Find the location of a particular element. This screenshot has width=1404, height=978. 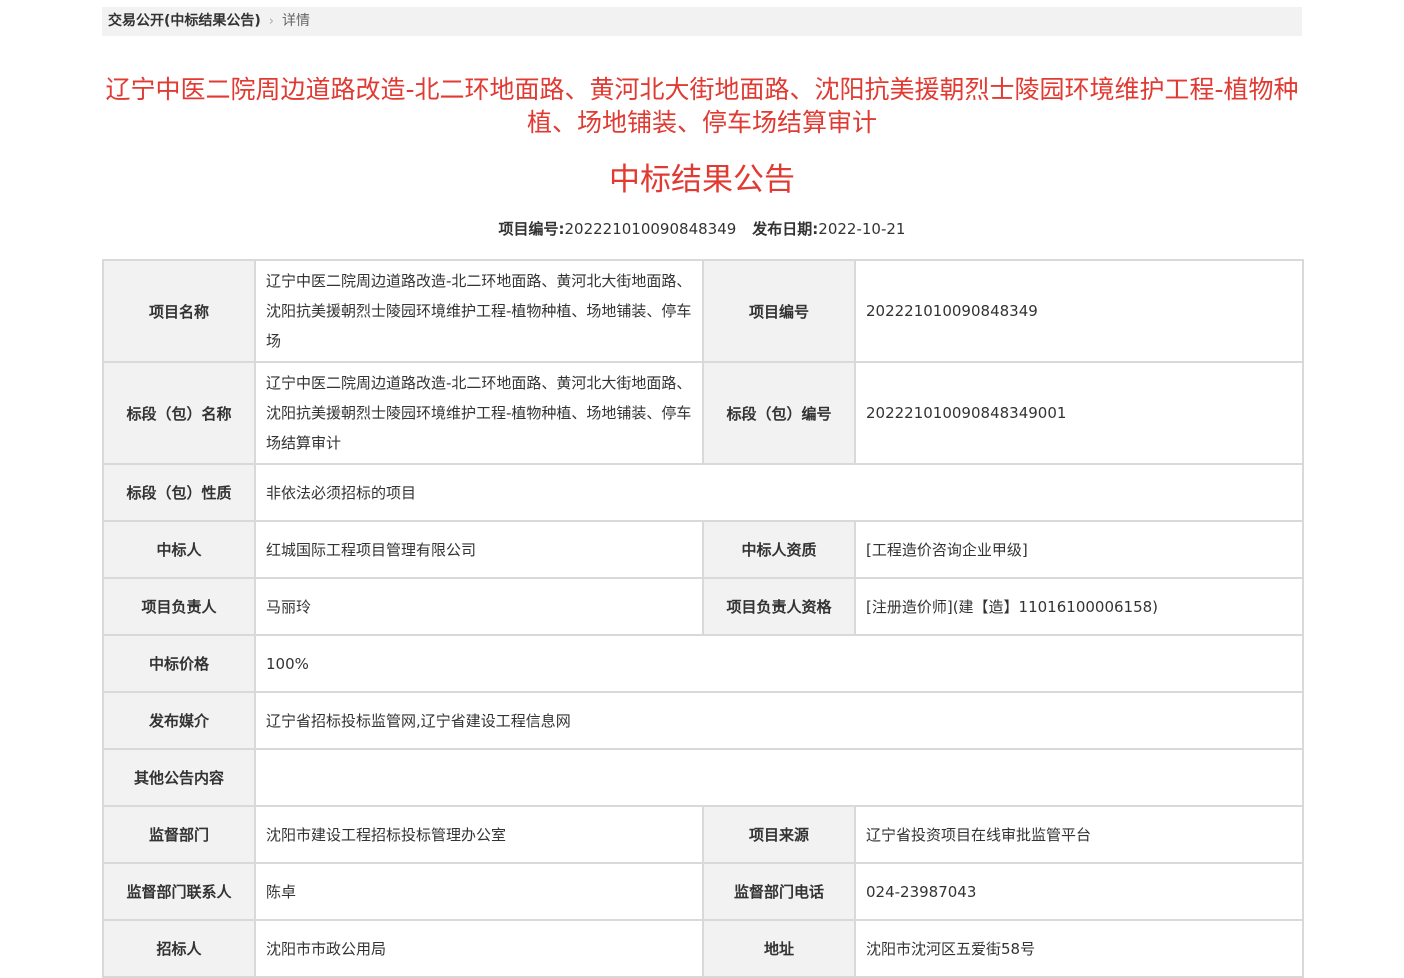

row-label: 监督部门 is located at coordinates (179, 834).